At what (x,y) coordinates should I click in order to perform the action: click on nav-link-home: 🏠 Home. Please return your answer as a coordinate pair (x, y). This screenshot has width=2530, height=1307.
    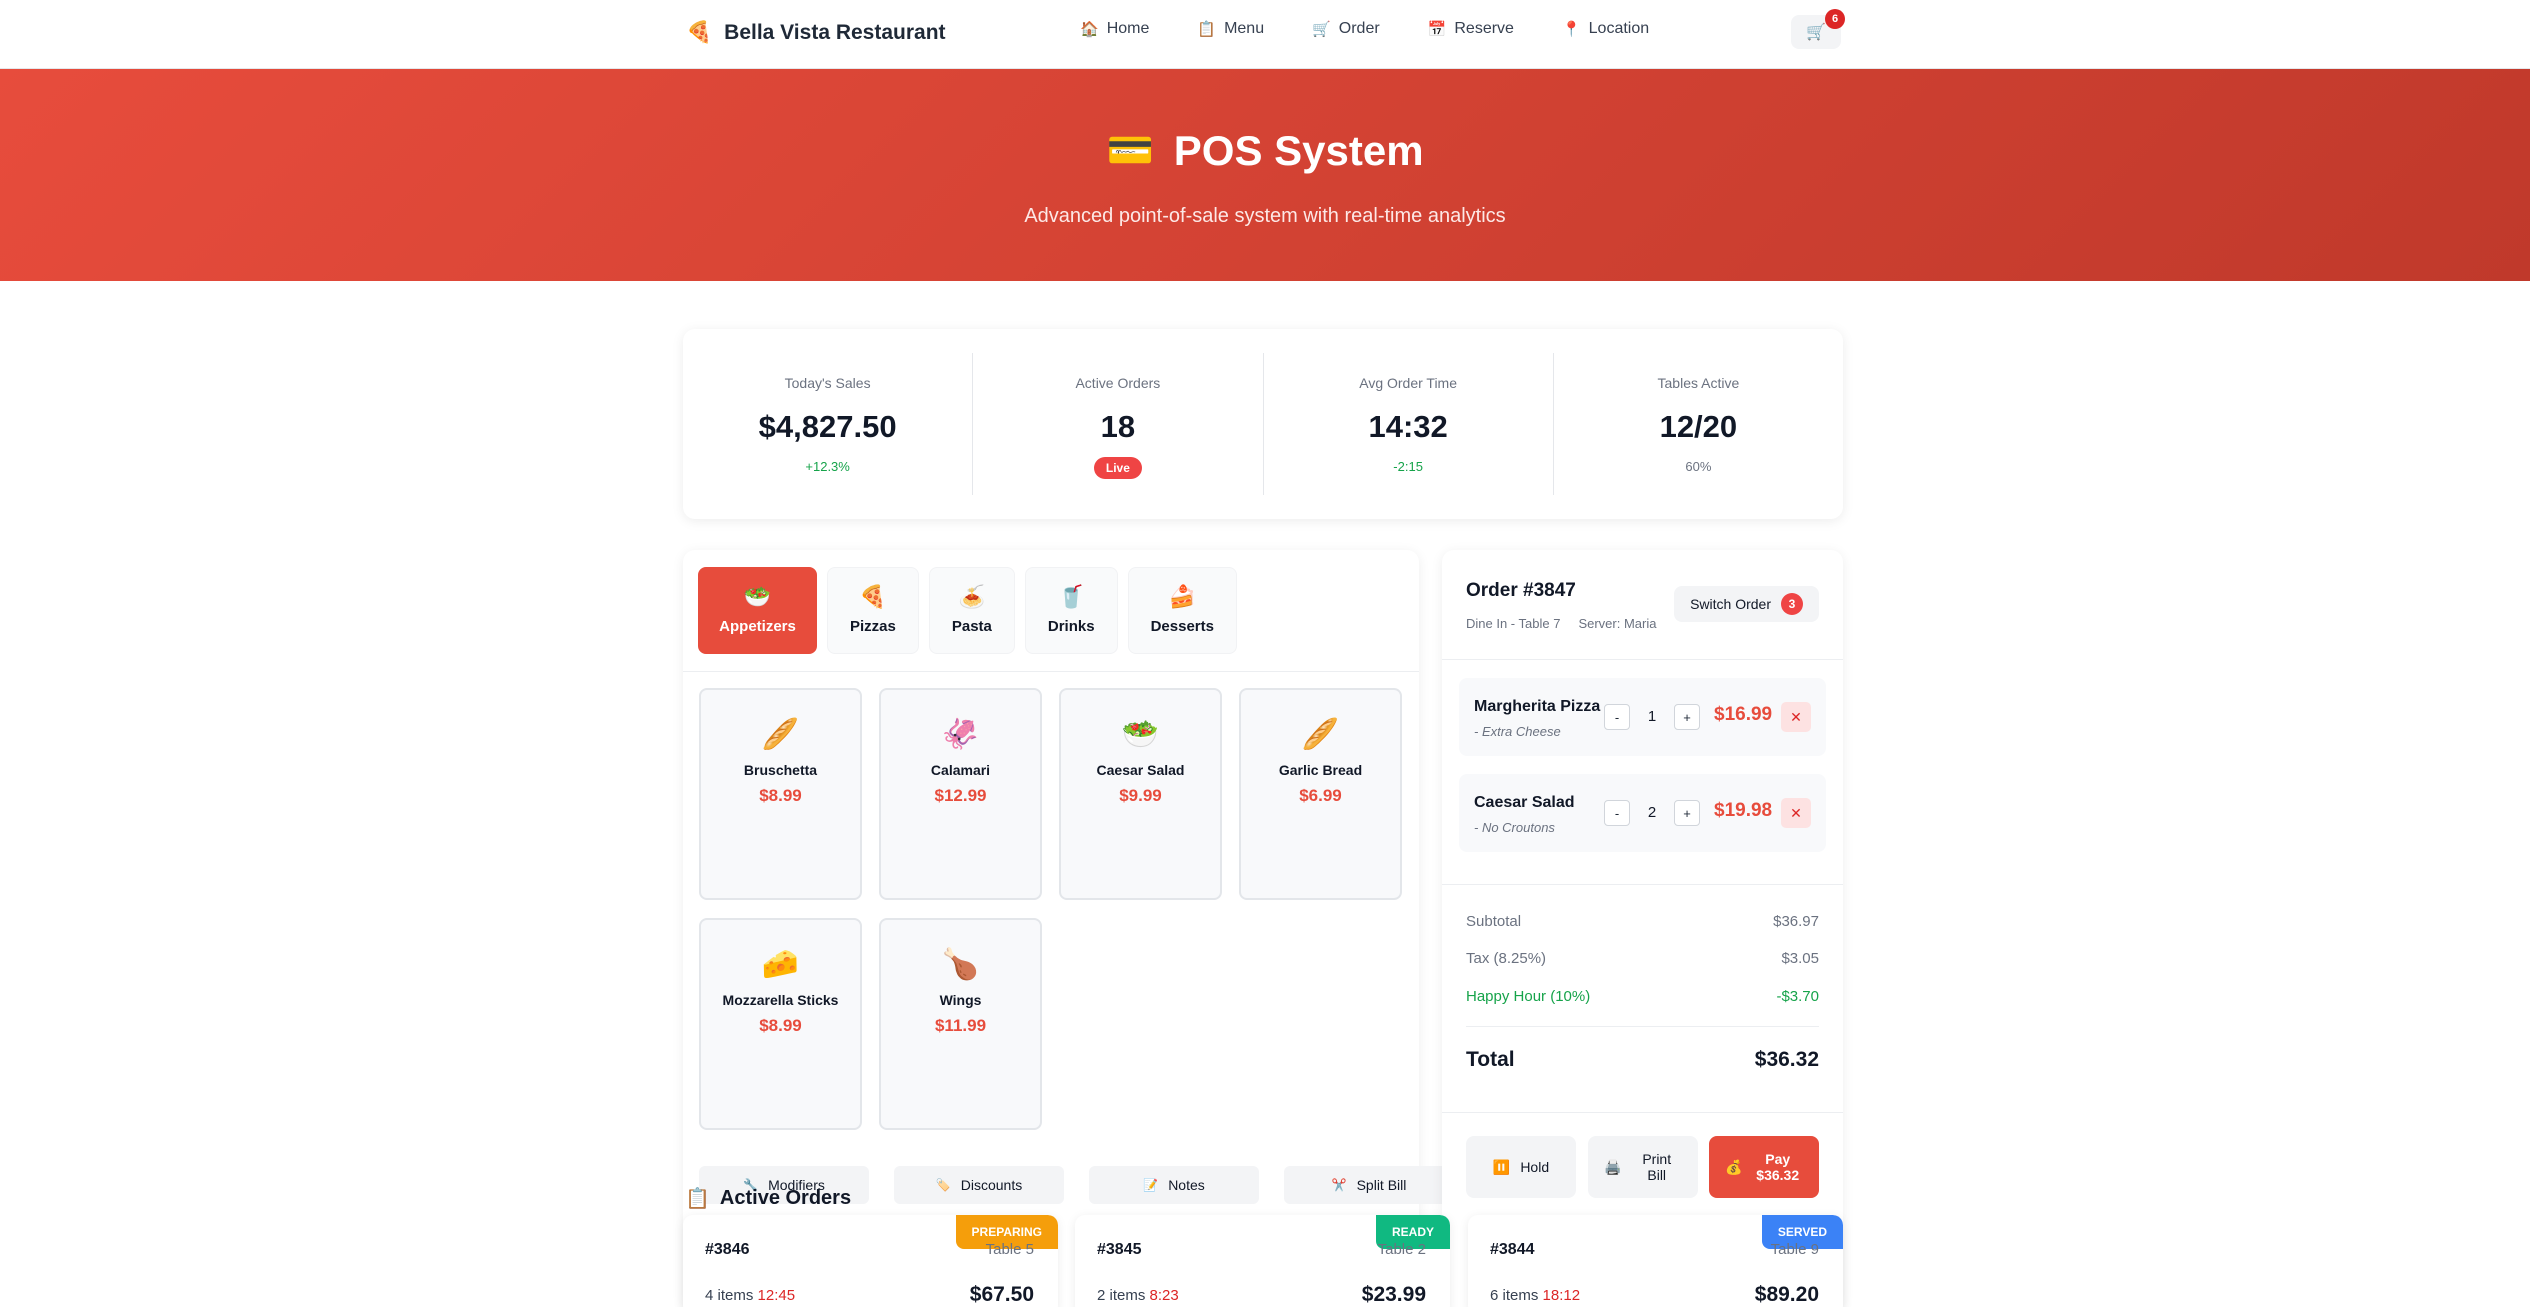
    Looking at the image, I should click on (1114, 29).